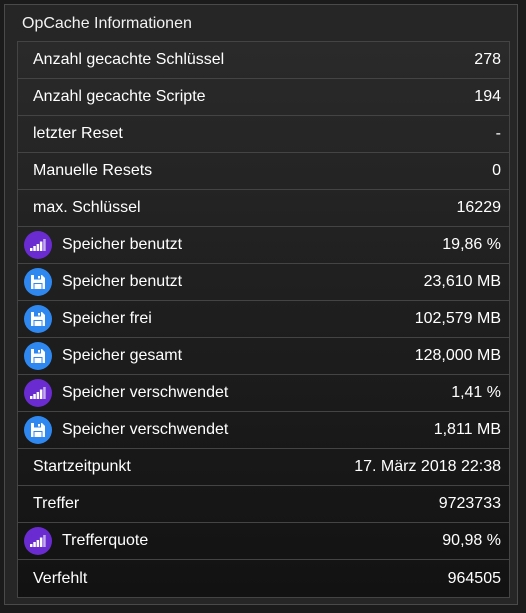 Image resolution: width=526 pixels, height=613 pixels. I want to click on list-item: Speicher benutzt 19,86 %, so click(263, 245).